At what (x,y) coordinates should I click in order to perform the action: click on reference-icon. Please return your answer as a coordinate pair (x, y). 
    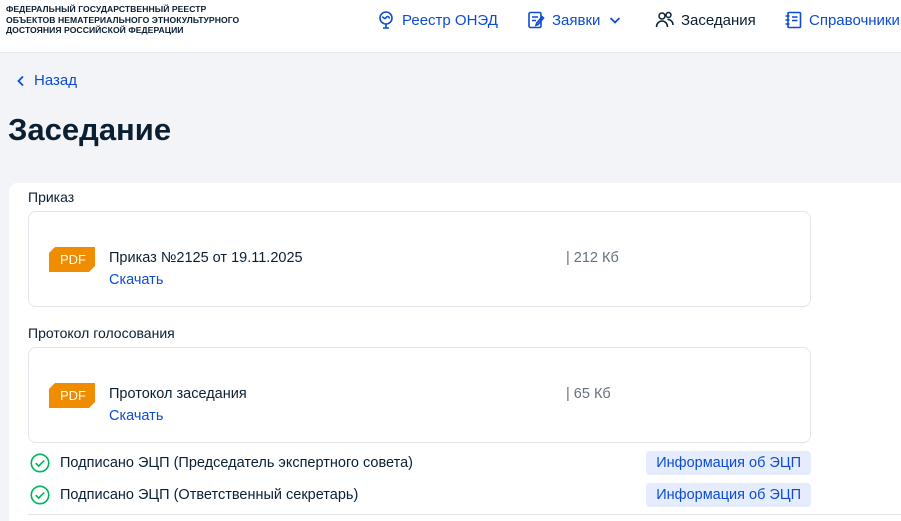
    Looking at the image, I should click on (793, 20).